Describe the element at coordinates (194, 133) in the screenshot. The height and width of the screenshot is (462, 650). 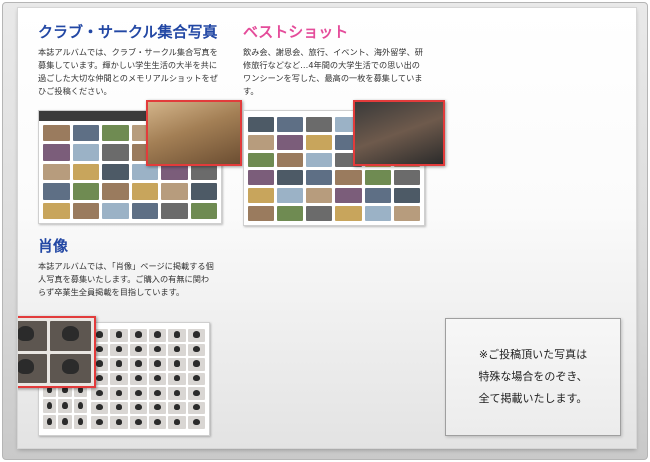
I see `club-featured-photo` at that location.